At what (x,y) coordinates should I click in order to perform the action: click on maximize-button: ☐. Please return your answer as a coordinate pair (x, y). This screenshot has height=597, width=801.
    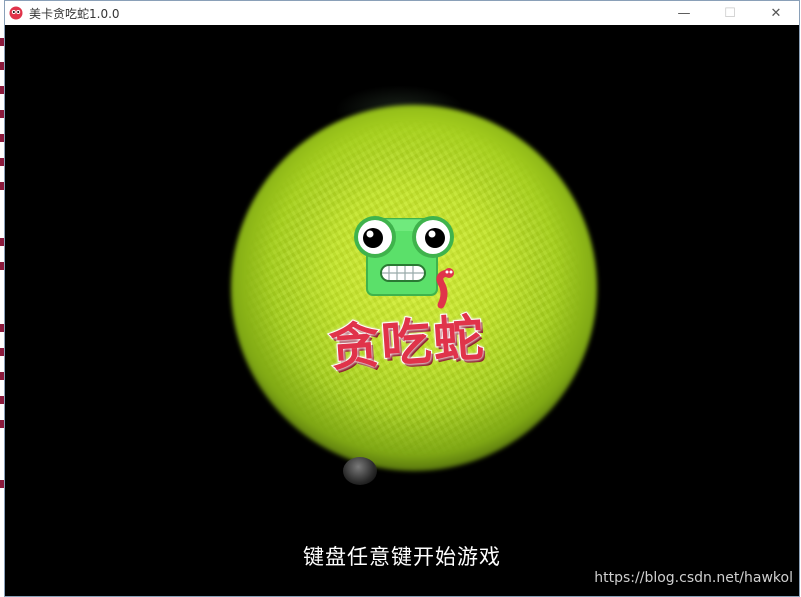
    Looking at the image, I should click on (730, 13).